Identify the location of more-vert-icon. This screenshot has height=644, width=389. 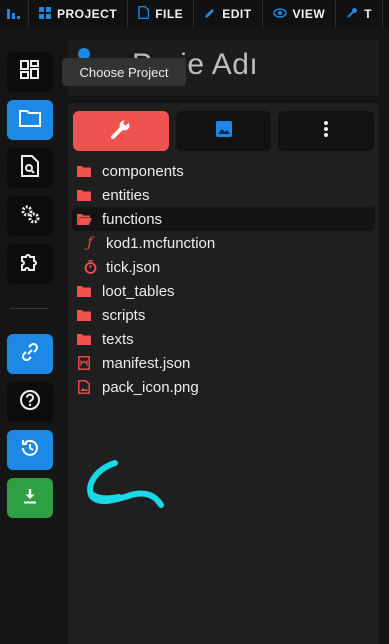
(326, 131).